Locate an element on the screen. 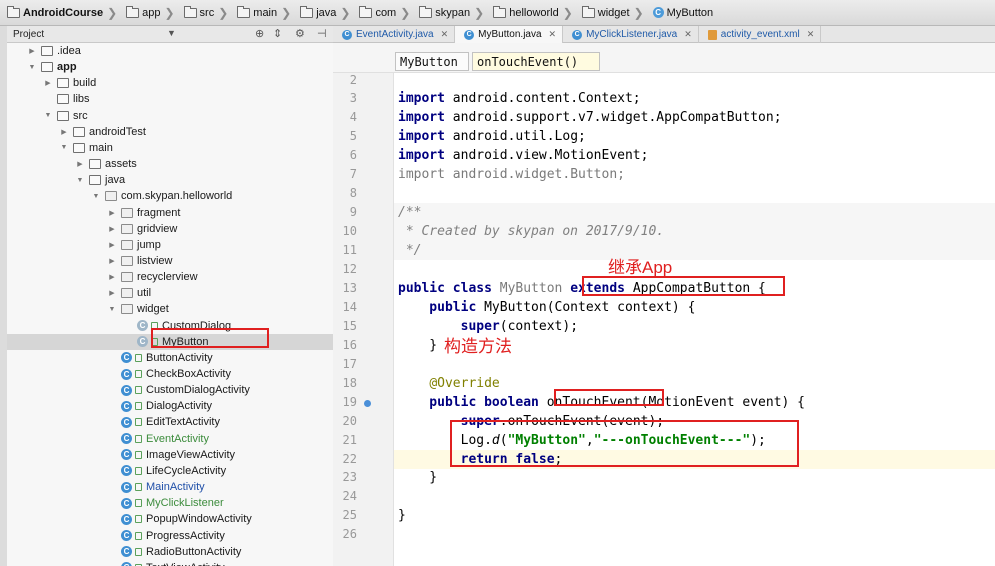 The height and width of the screenshot is (566, 995). line-number: 5 is located at coordinates (353, 136).